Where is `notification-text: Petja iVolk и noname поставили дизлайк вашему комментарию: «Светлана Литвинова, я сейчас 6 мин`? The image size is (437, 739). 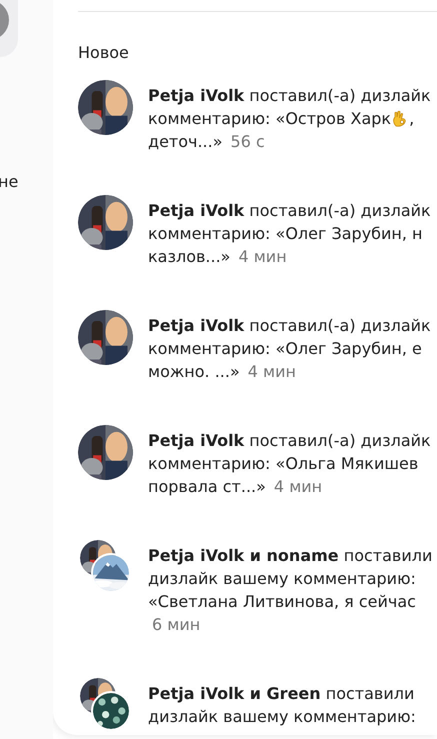 notification-text: Petja iVolk и noname поставили дизлайк вашему комментарию: «Светлана Литвинова, я сейчас 6 мин is located at coordinates (290, 590).